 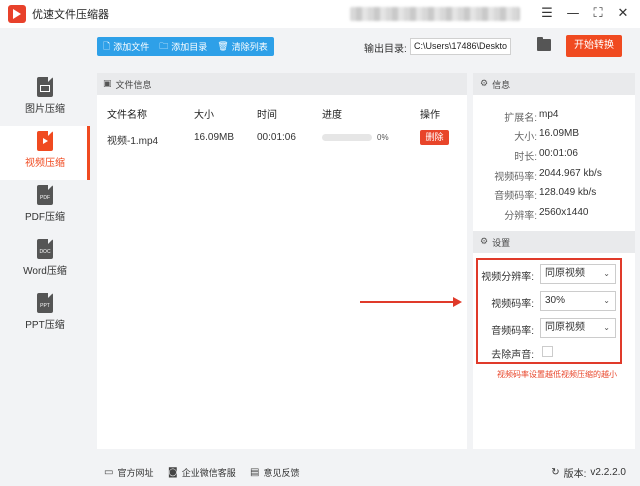 I want to click on add-directory-label: 添加目录, so click(x=189, y=47).